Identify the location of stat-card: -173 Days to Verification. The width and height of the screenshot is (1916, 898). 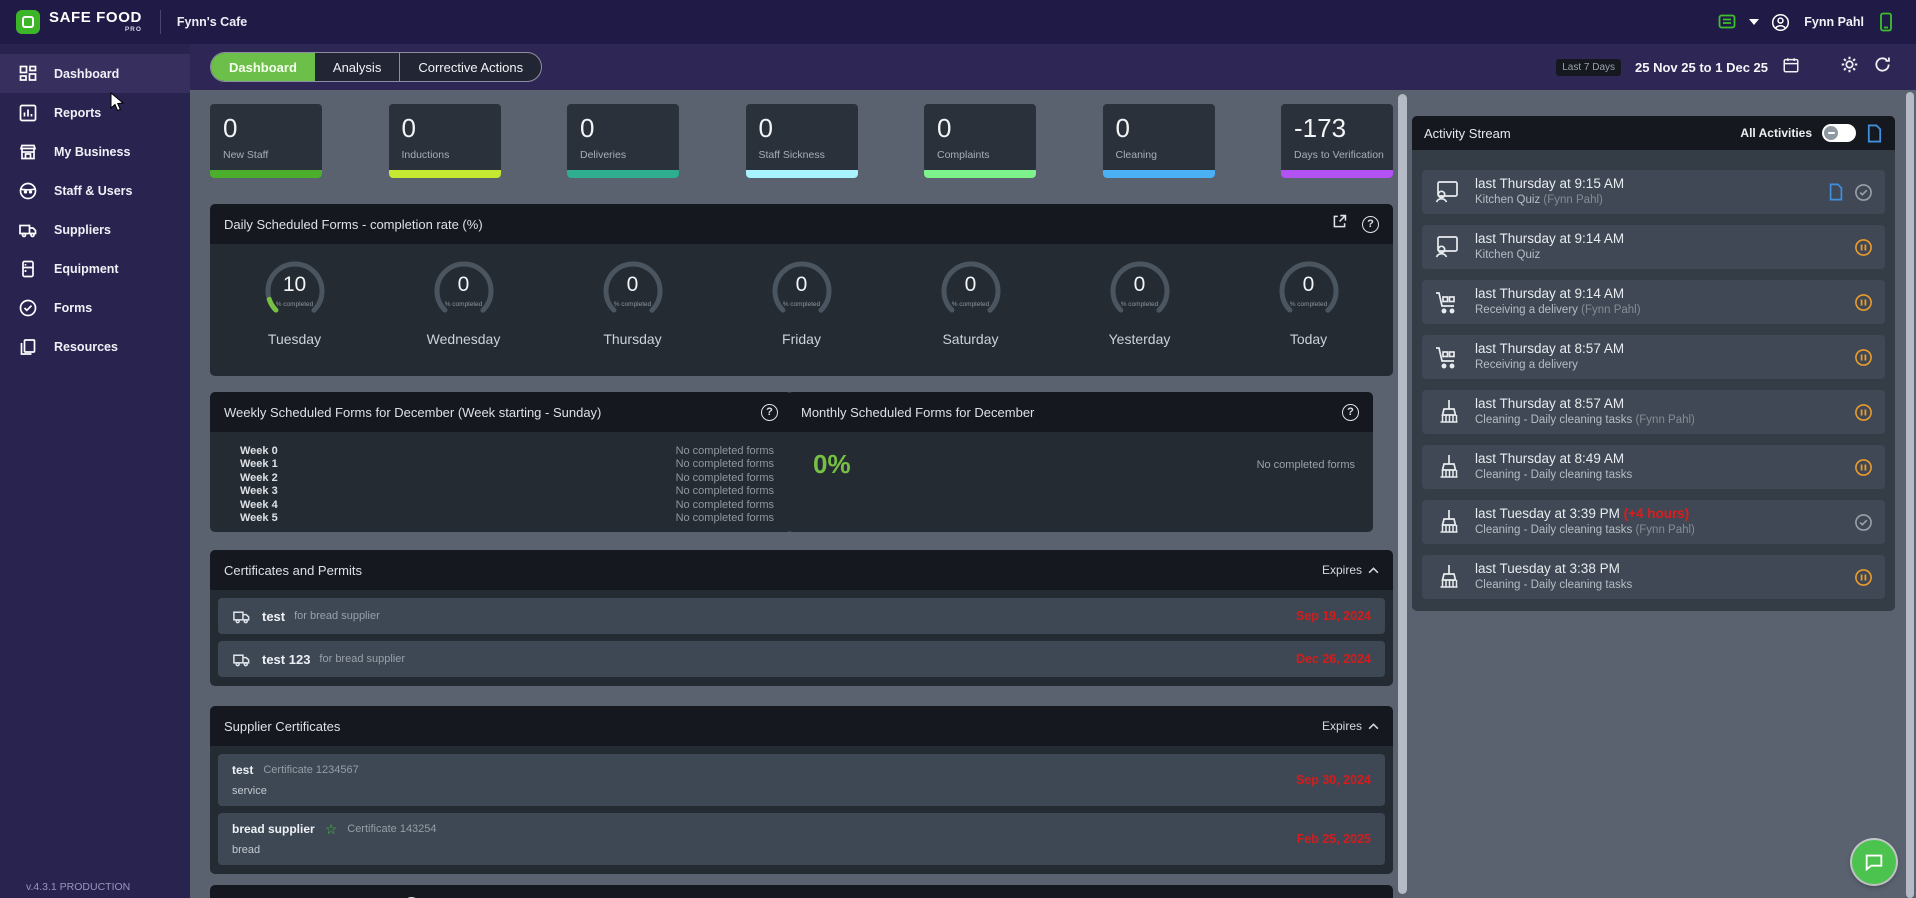
(1337, 141).